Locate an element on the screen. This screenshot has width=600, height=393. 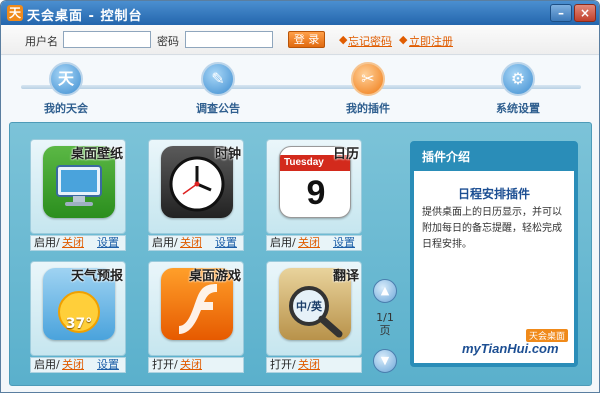
login-bar: 用户名 密码 登 录 ◆ 忘记密码 ◆ 立即注册 is located at coordinates (300, 40).